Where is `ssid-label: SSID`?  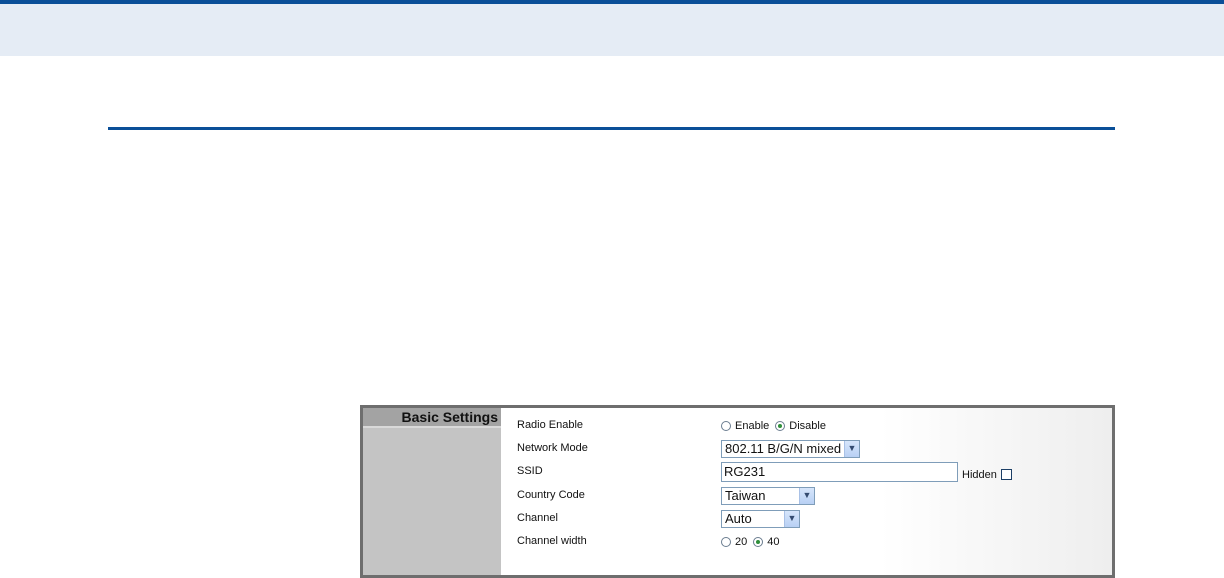 ssid-label: SSID is located at coordinates (530, 471).